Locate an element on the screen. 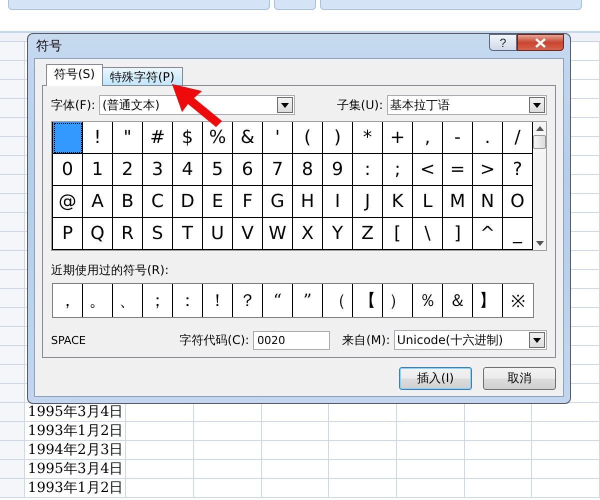 This screenshot has width=600, height=500. symbol-cell: * is located at coordinates (368, 138).